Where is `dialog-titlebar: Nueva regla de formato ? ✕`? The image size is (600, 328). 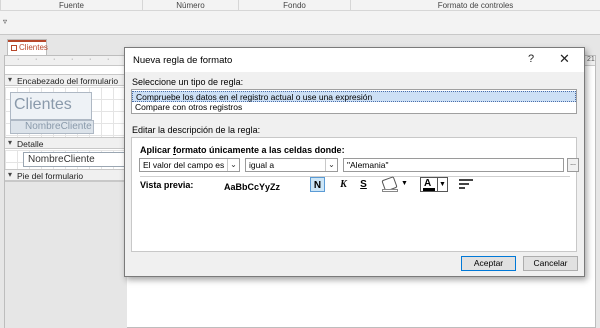
dialog-titlebar: Nueva regla de formato ? ✕ is located at coordinates (354, 60).